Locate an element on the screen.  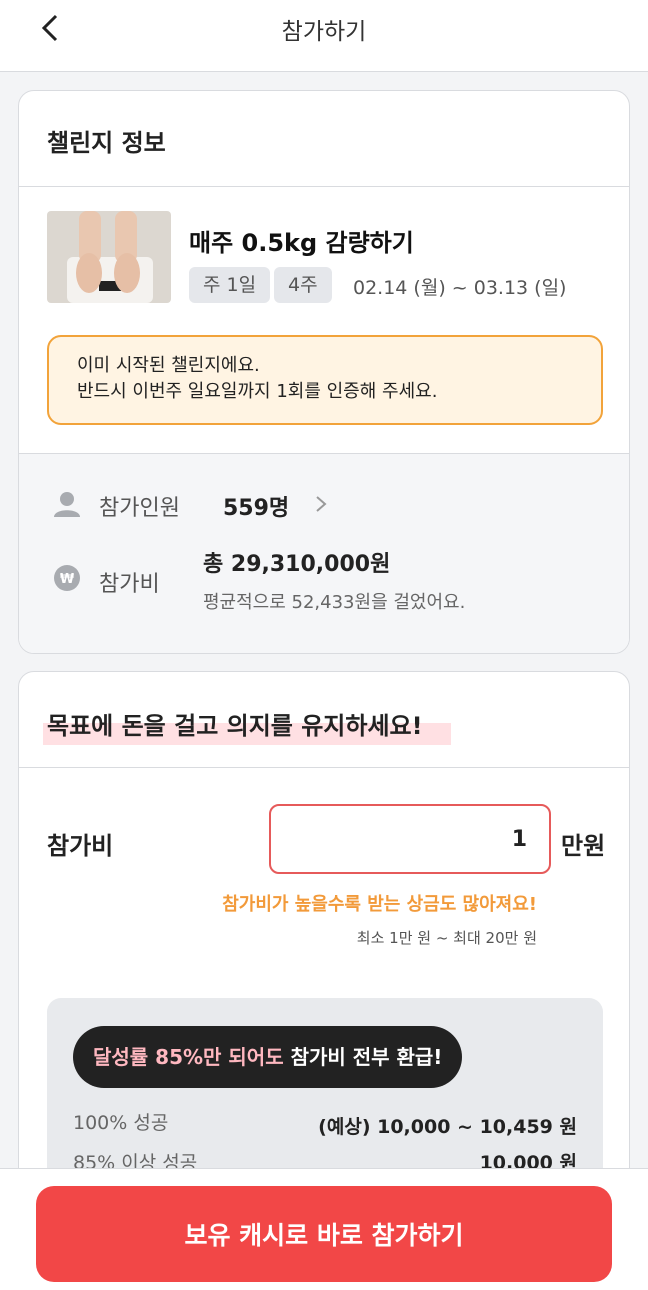
notice-line: 이미 시작된 챌린지에요. is located at coordinates (168, 365).